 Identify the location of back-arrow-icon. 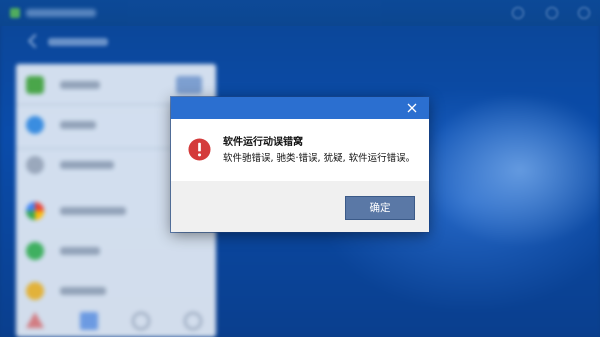
(35, 41).